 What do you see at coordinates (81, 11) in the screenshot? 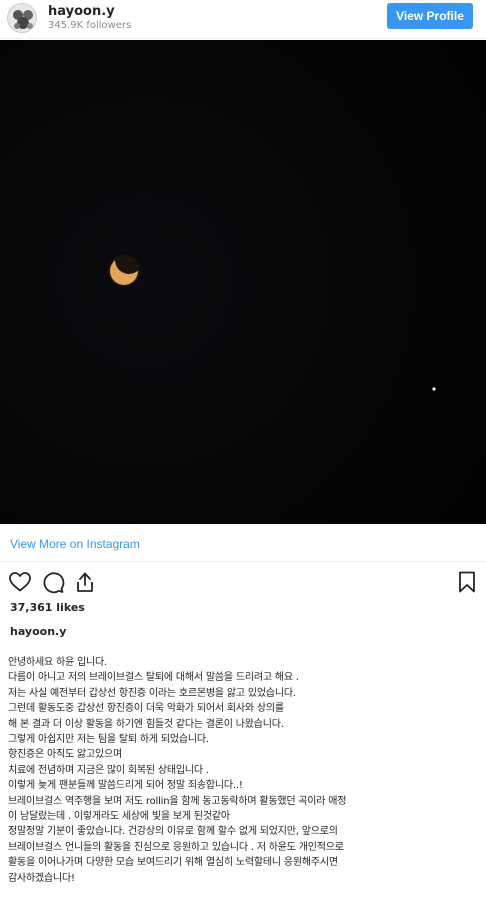
I see `profile-username: hayoon.y` at bounding box center [81, 11].